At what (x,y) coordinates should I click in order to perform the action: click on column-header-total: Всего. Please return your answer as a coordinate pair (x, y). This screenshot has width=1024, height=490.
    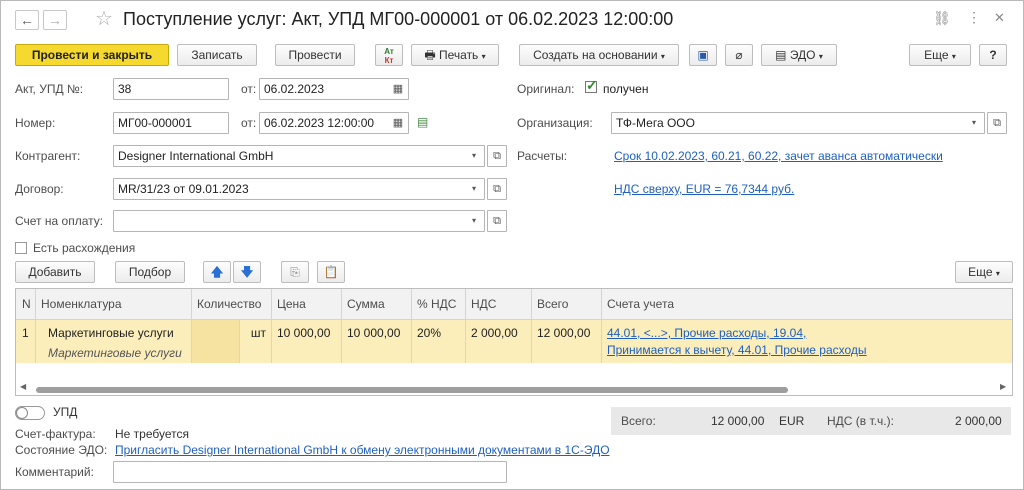
    Looking at the image, I should click on (567, 304).